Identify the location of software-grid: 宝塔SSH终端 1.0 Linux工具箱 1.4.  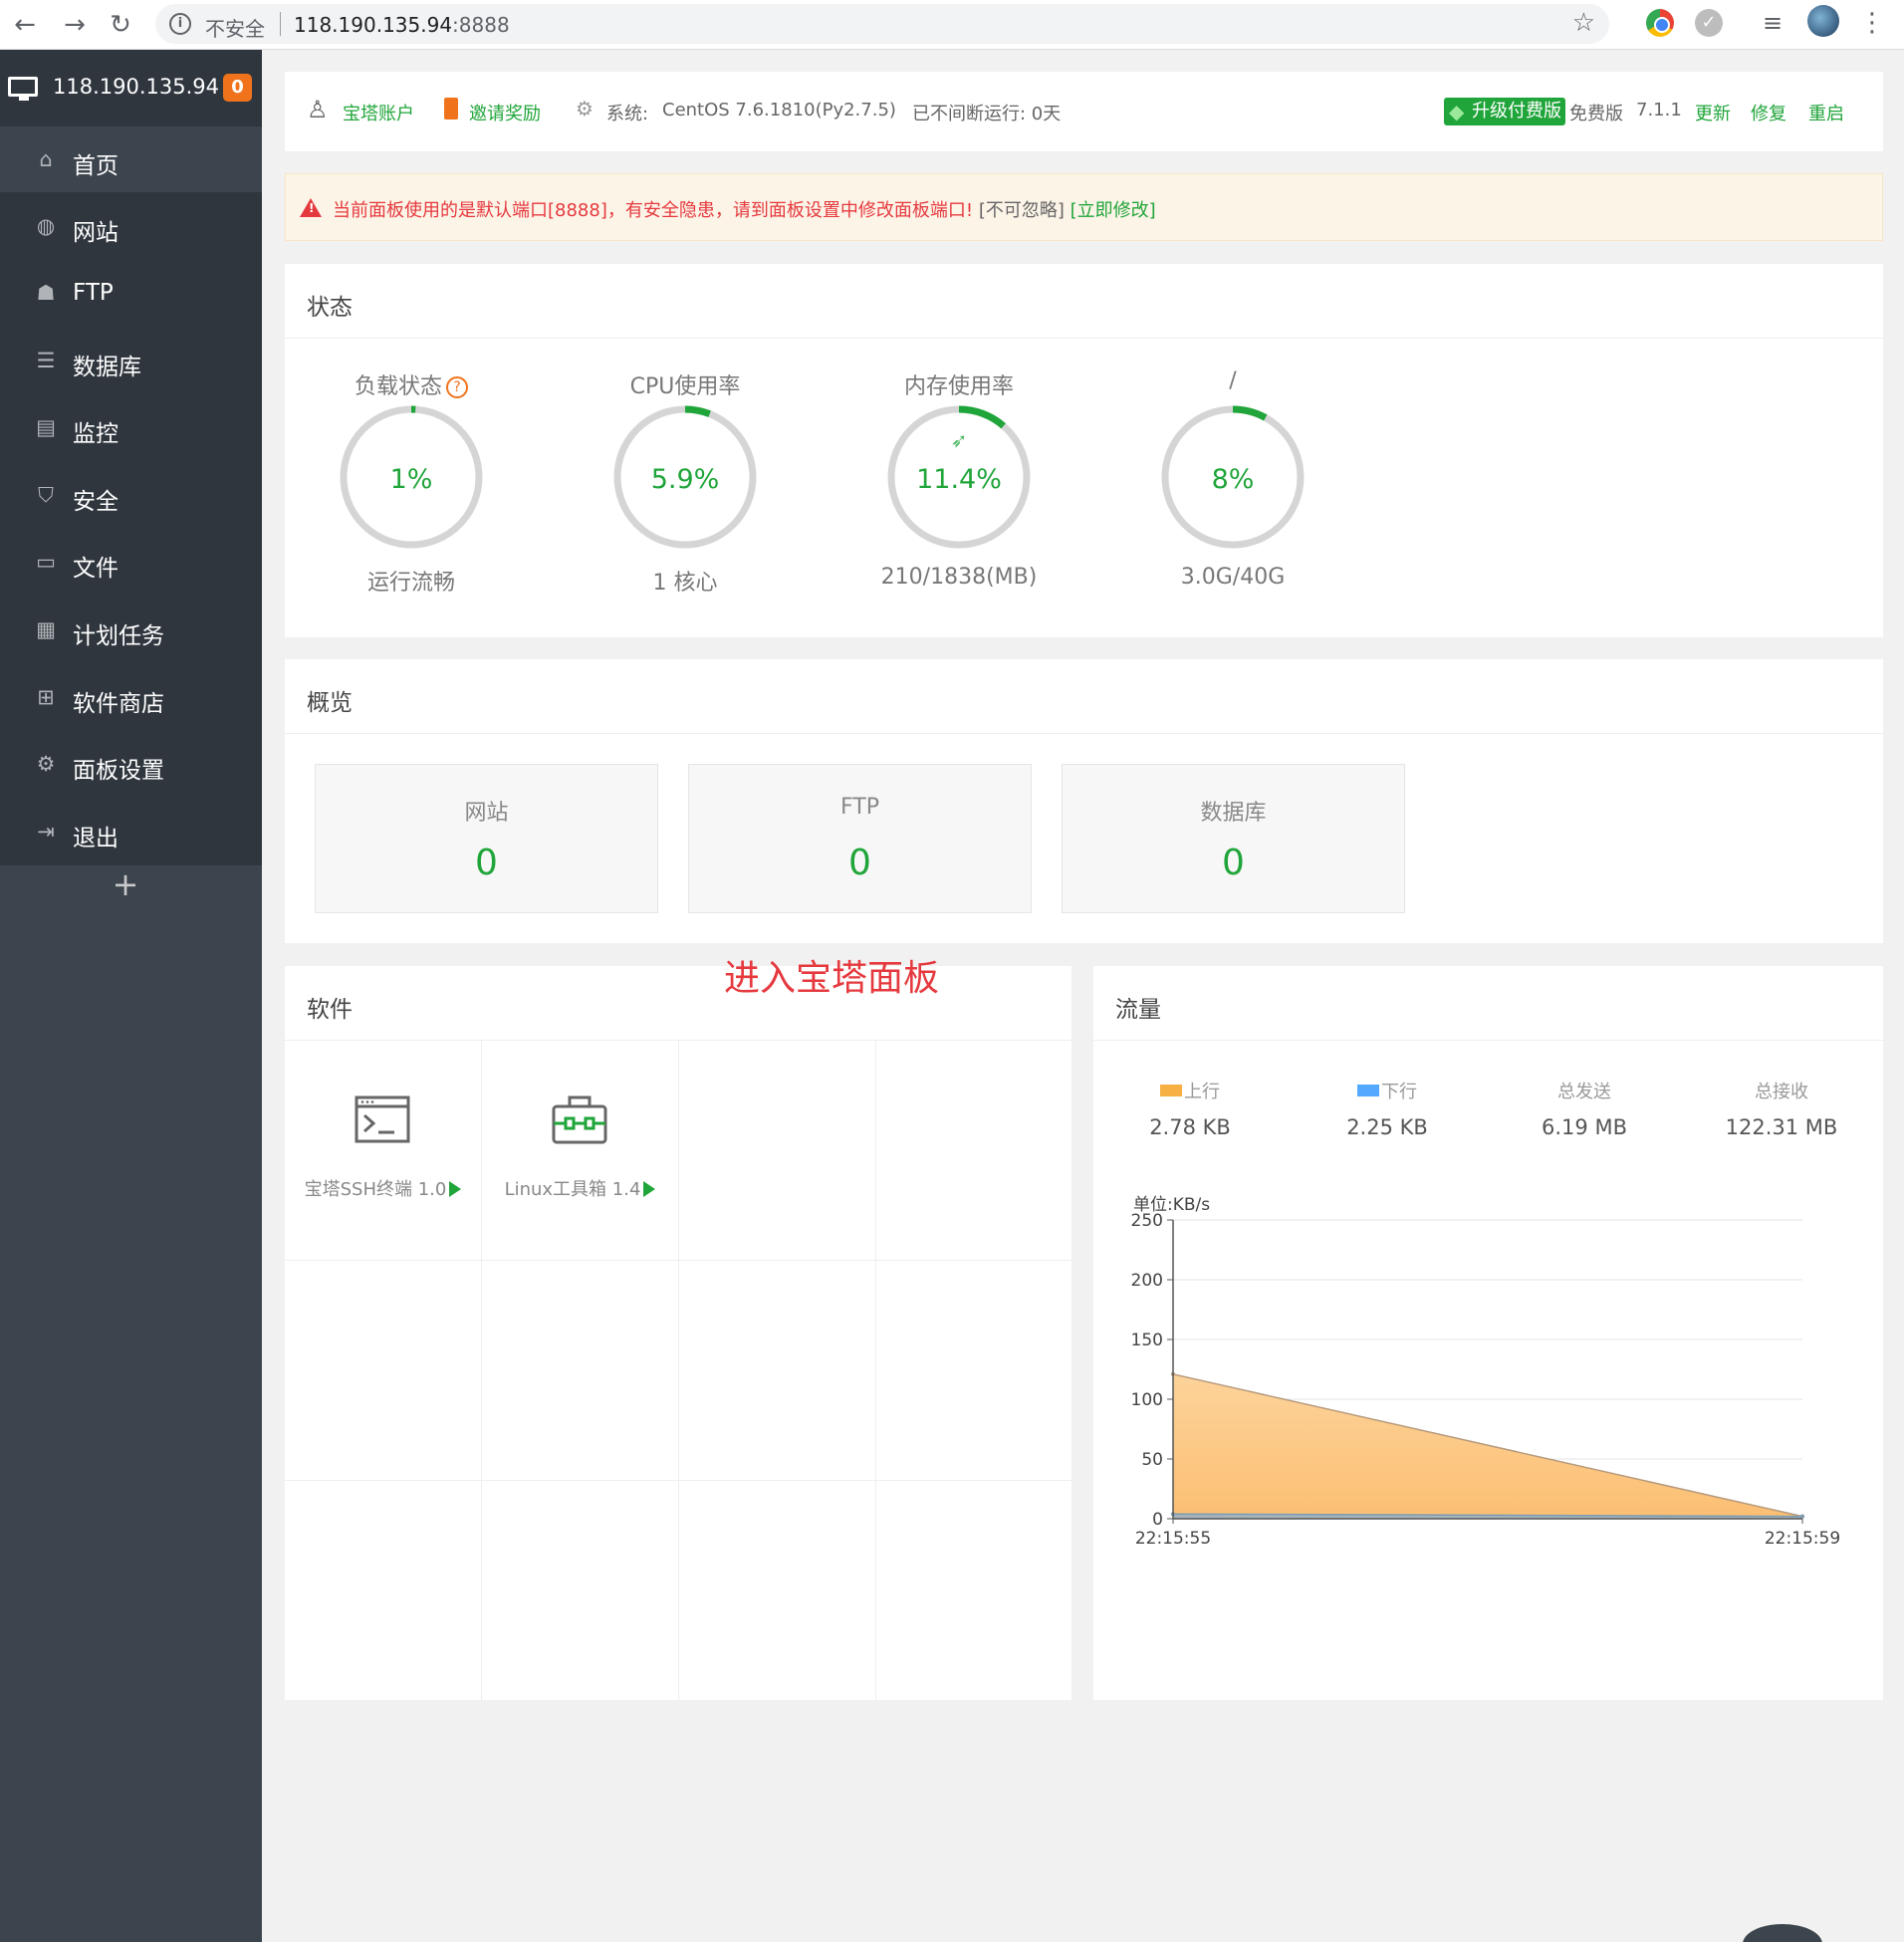
(679, 1371).